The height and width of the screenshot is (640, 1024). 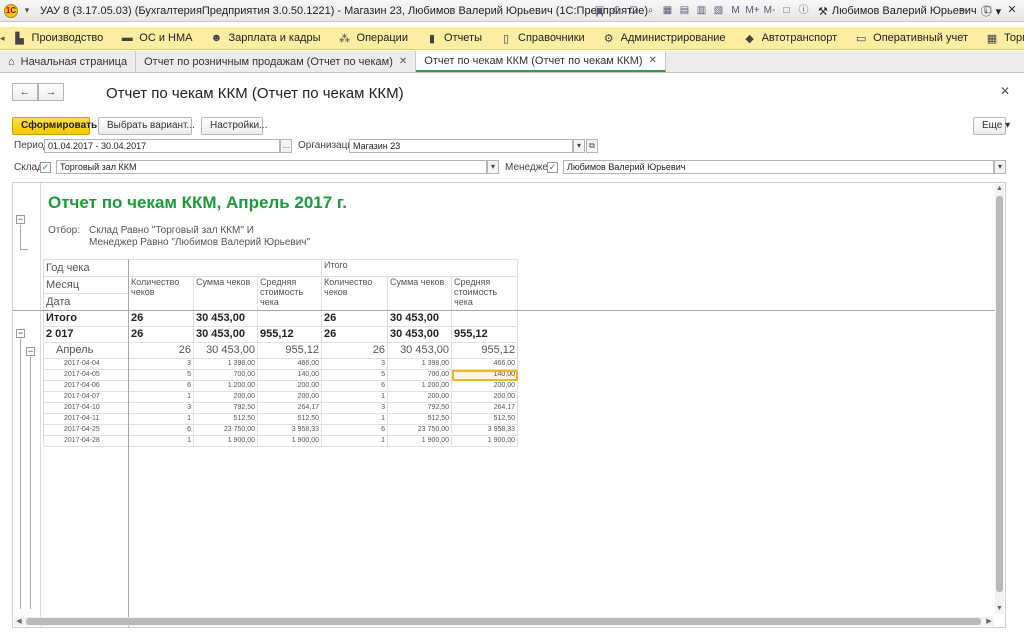 What do you see at coordinates (161, 318) in the screenshot?
I see `total-count: 26` at bounding box center [161, 318].